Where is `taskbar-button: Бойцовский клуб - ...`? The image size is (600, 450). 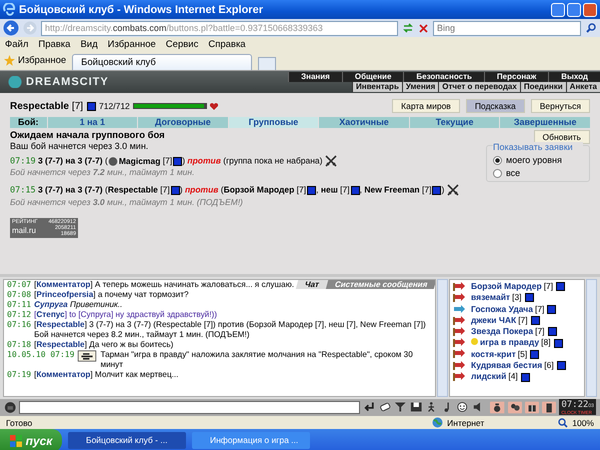 taskbar-button: Бойцовский клуб - ... is located at coordinates (127, 440).